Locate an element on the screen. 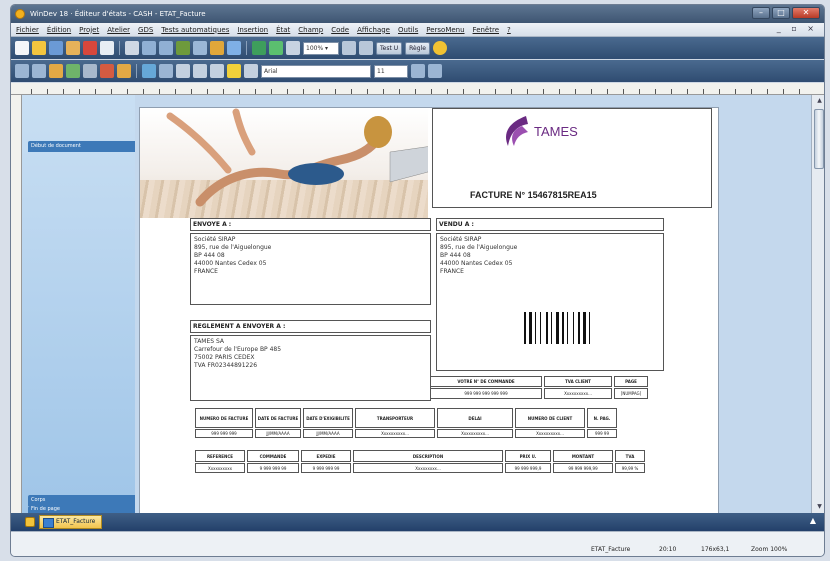 Image resolution: width=830 pixels, height=561 pixels. format-toolbar: Arial 11 is located at coordinates (417, 71).